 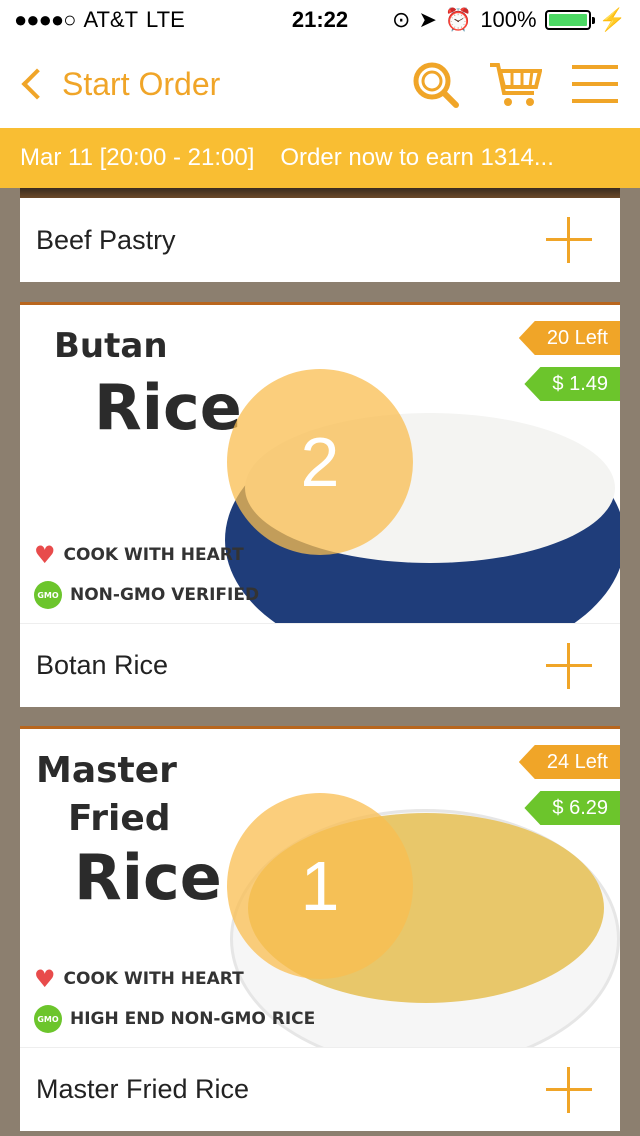 What do you see at coordinates (106, 770) in the screenshot?
I see `title-line: Master` at bounding box center [106, 770].